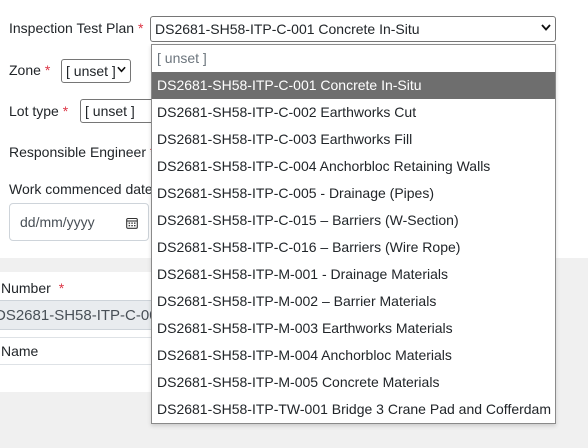 The height and width of the screenshot is (448, 588). What do you see at coordinates (353, 85) in the screenshot?
I see `dropdown-option: DS2681-SH58-ITP-C-001 Concrete In-Situ` at bounding box center [353, 85].